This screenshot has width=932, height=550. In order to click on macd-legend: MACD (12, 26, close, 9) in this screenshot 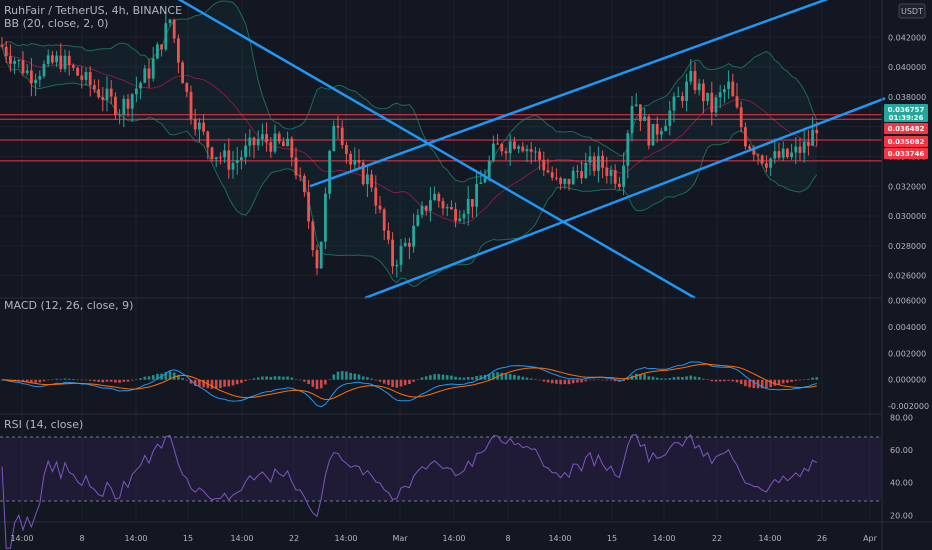, I will do `click(68, 305)`.